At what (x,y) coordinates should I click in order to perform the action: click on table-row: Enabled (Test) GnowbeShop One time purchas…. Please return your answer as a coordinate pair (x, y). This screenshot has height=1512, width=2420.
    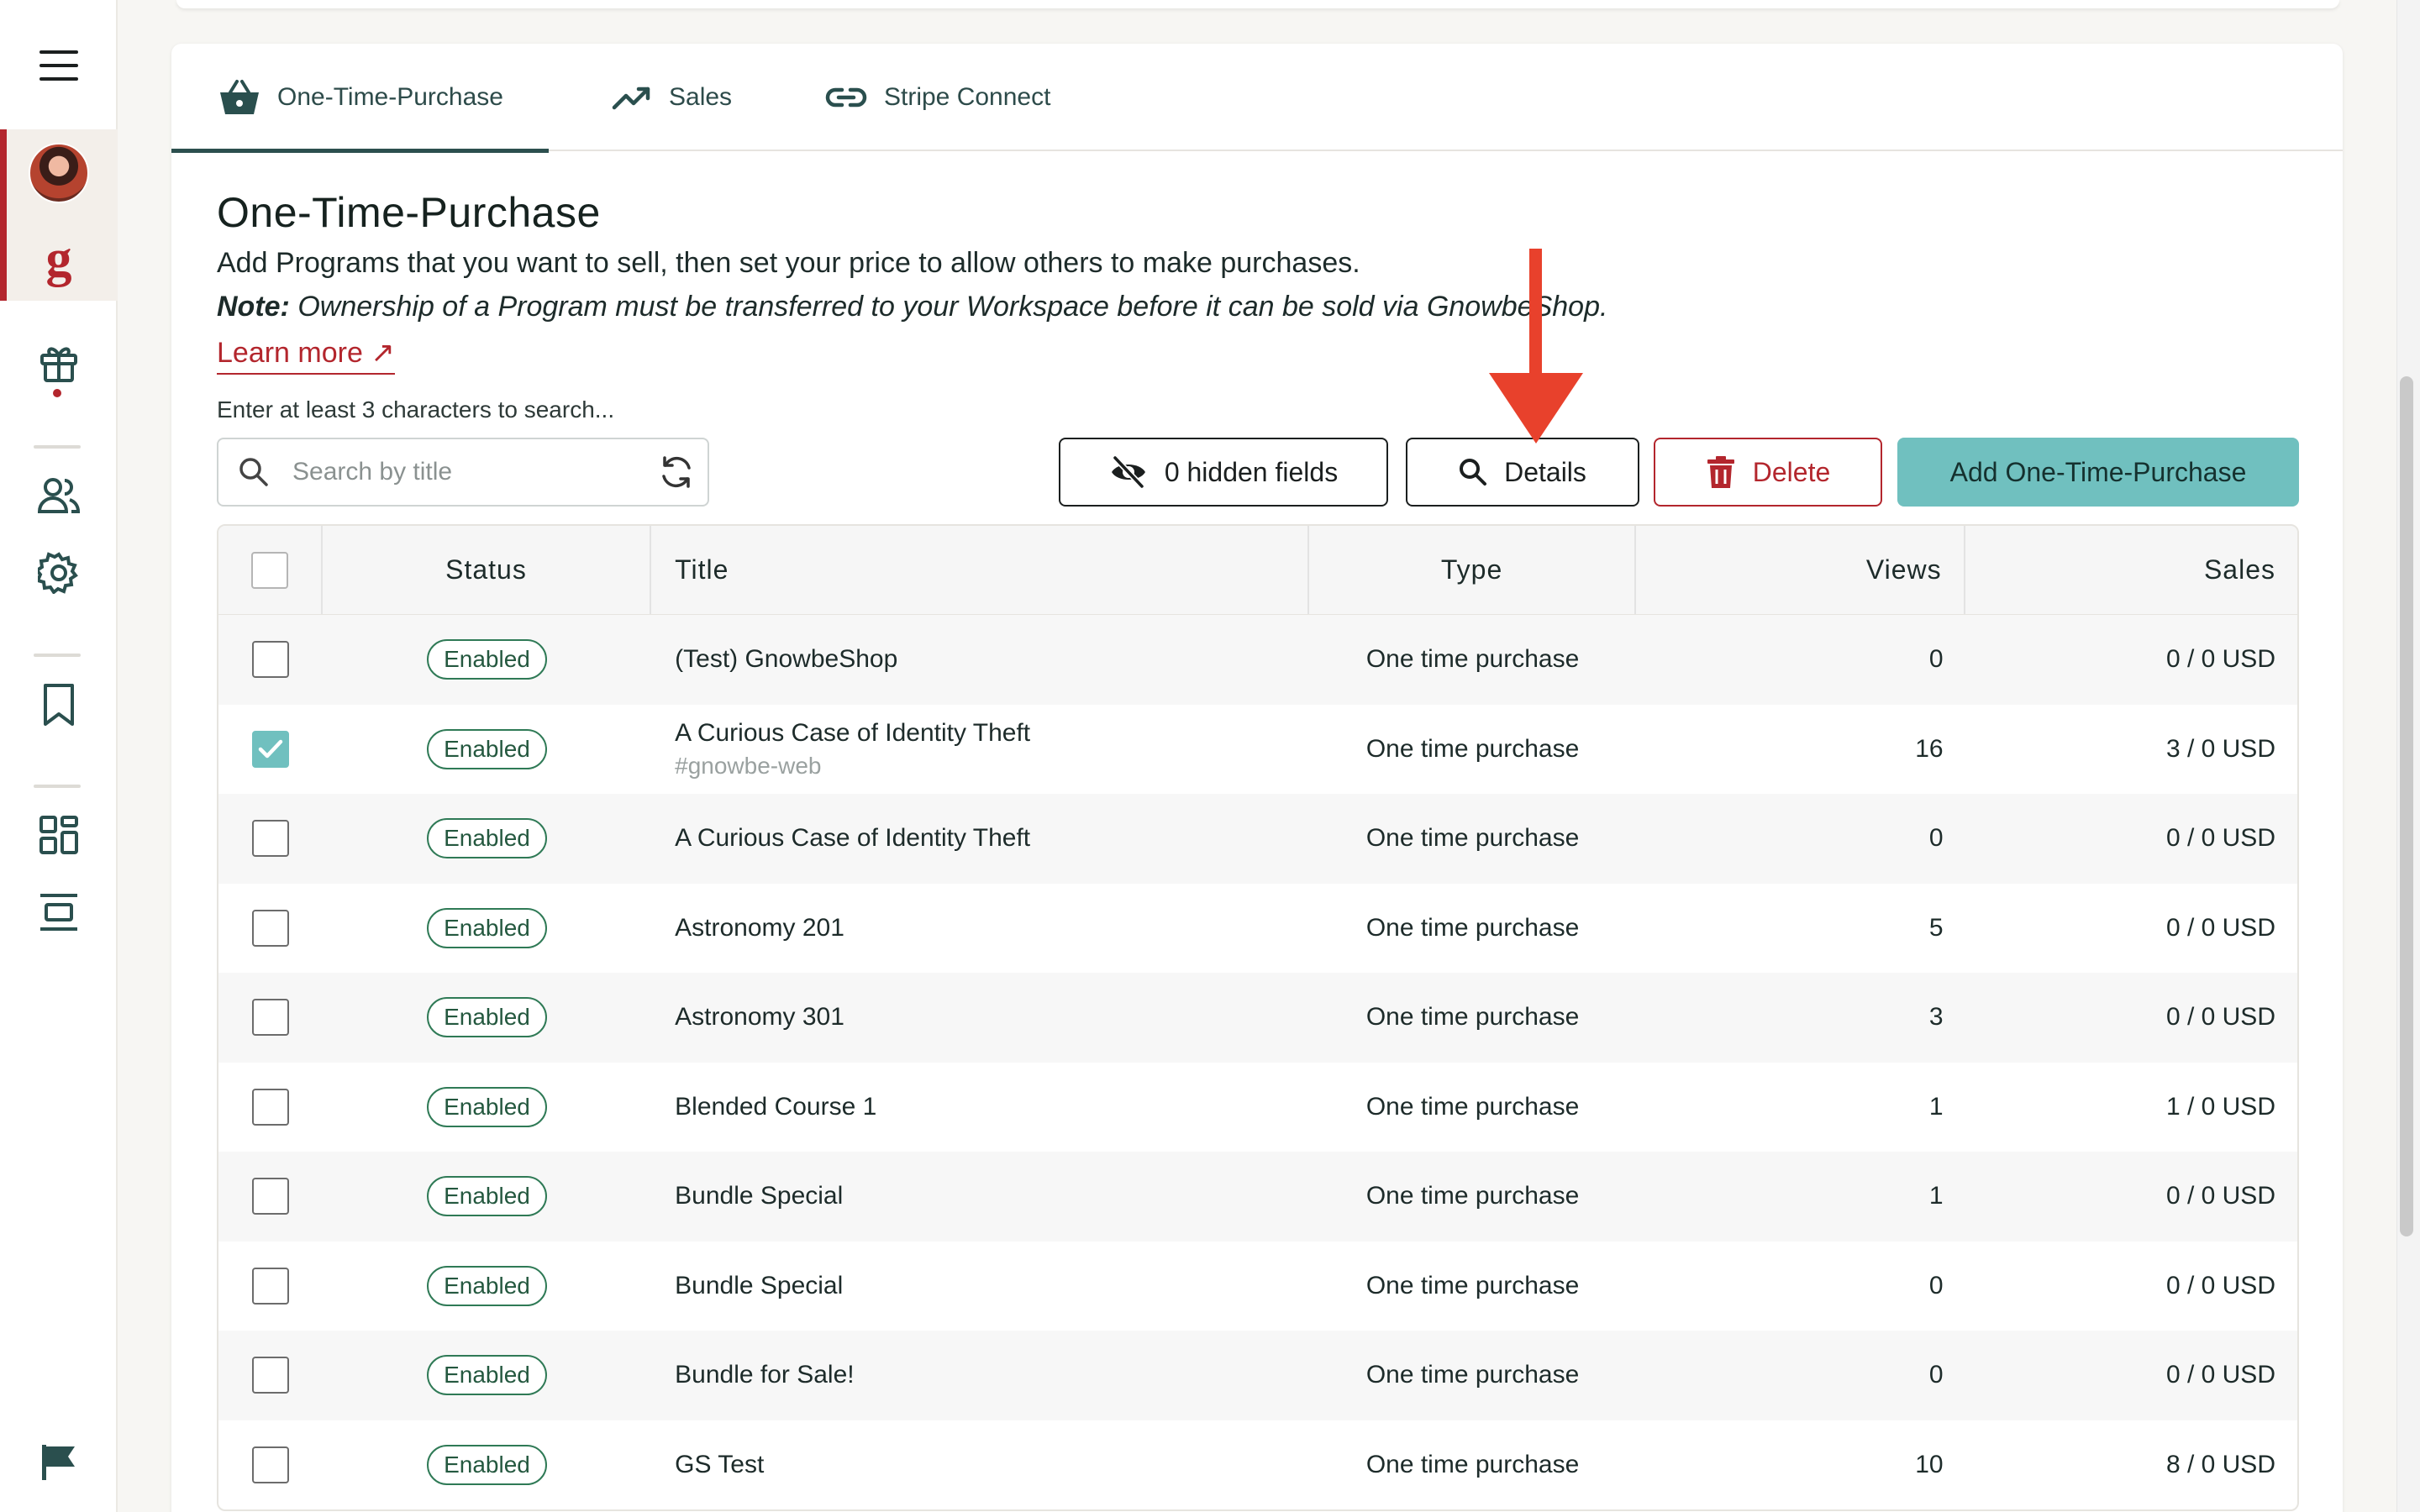
    Looking at the image, I should click on (1257, 660).